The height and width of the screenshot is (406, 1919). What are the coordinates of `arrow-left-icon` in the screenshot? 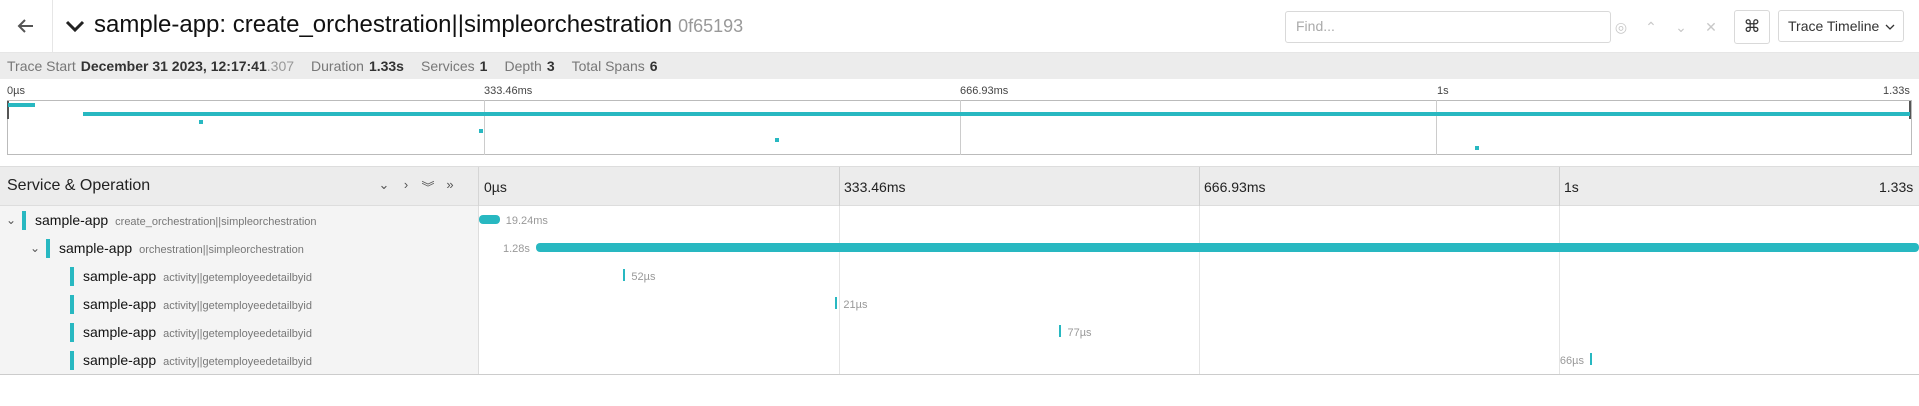 It's located at (25, 26).